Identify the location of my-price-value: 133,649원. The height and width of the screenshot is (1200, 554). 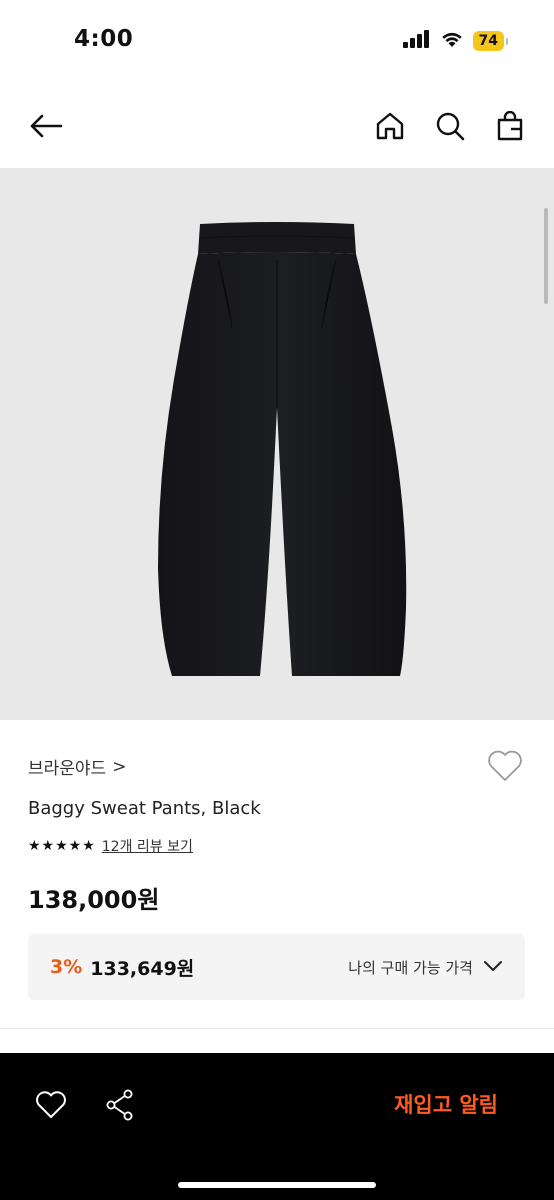
(142, 968).